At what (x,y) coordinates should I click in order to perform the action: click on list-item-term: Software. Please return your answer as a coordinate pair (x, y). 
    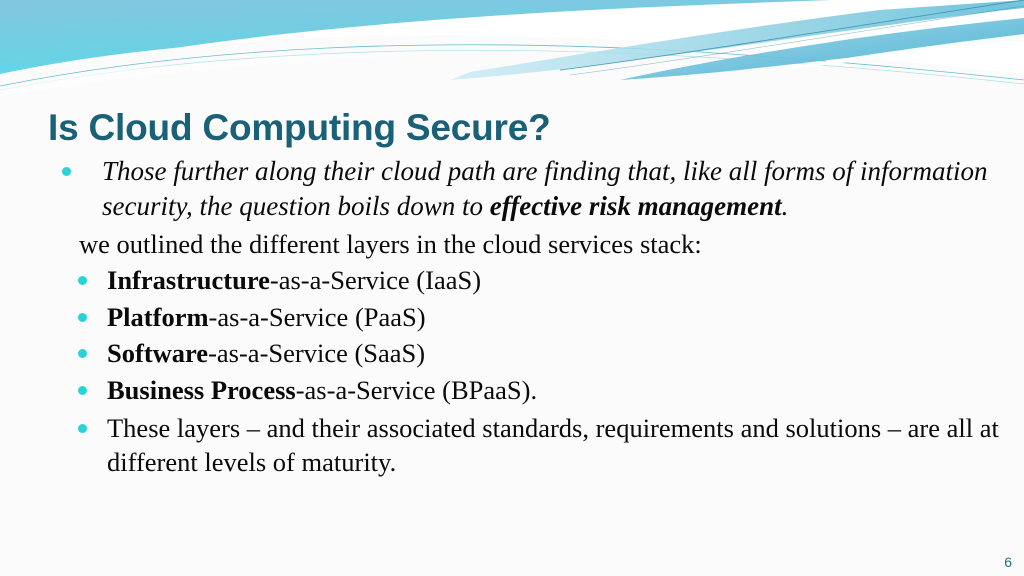
    Looking at the image, I should click on (158, 353).